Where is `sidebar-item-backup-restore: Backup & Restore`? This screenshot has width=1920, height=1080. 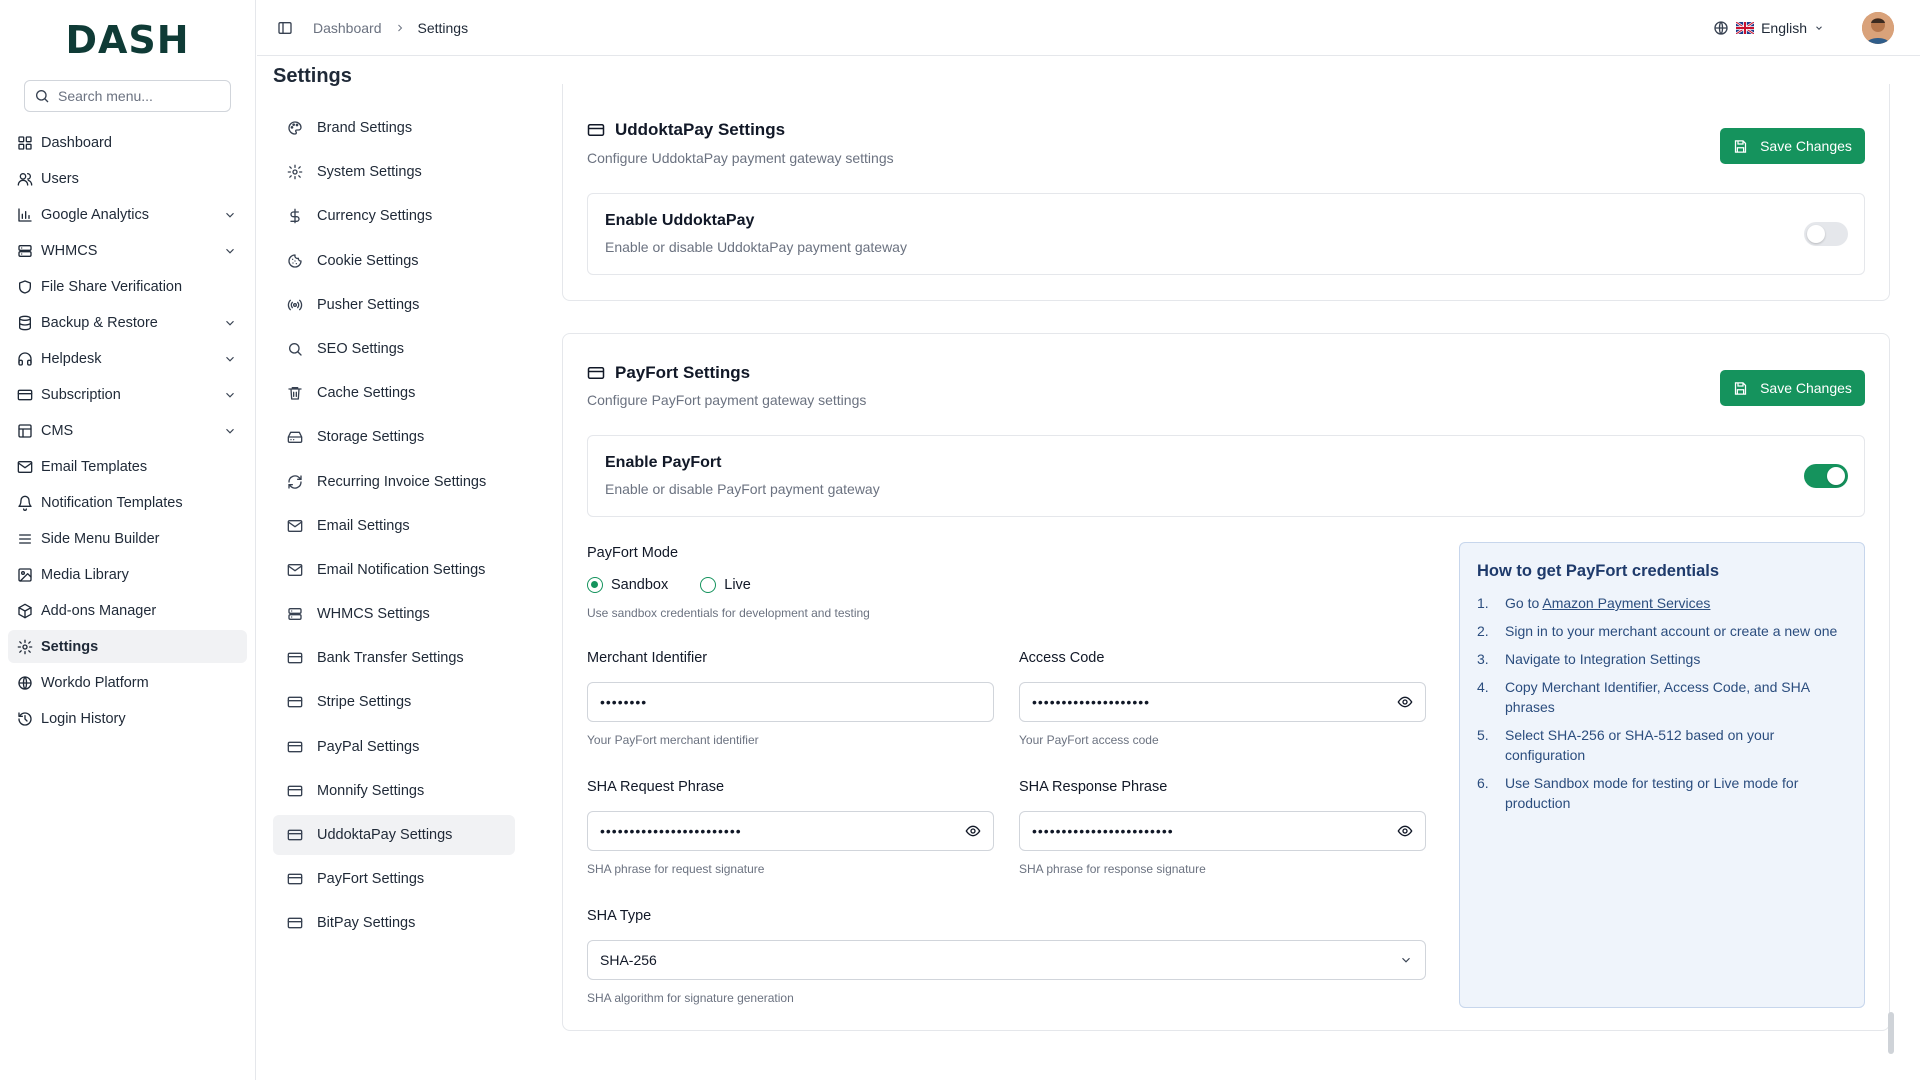 sidebar-item-backup-restore: Backup & Restore is located at coordinates (127, 322).